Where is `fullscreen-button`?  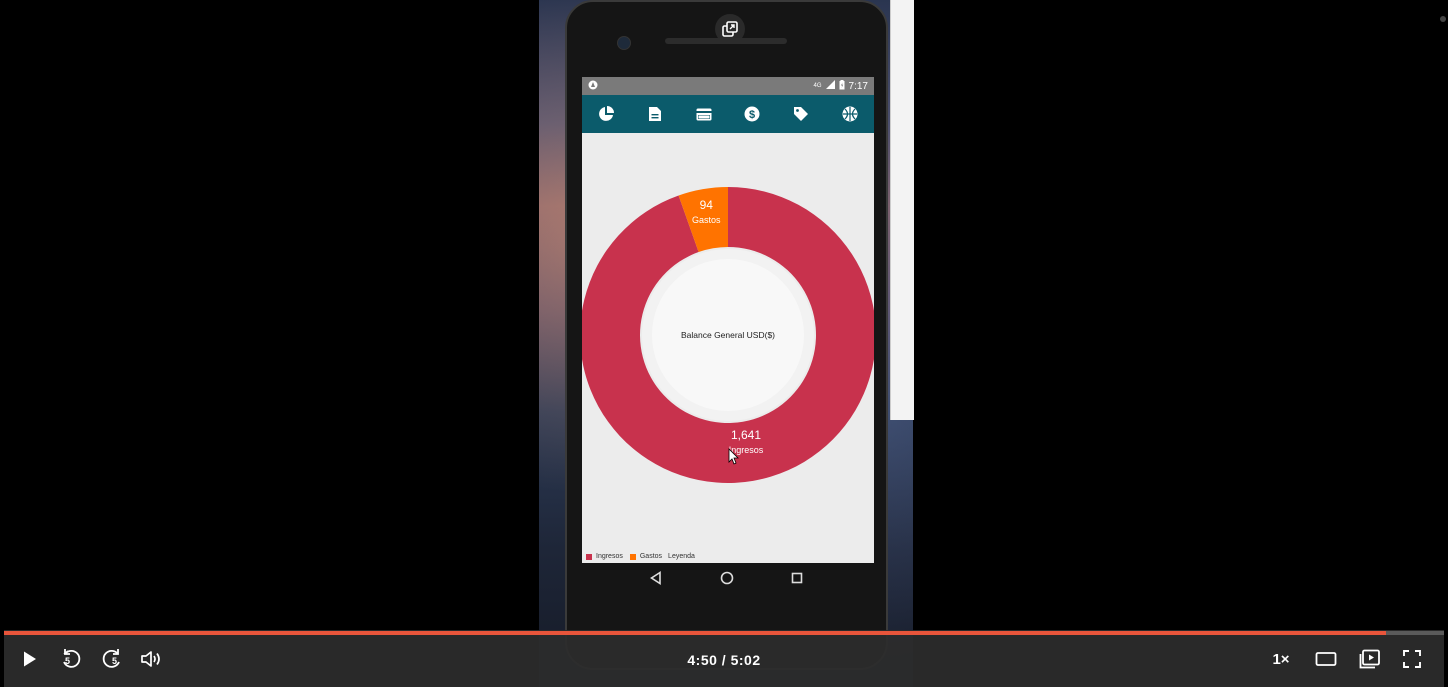
fullscreen-button is located at coordinates (1412, 659).